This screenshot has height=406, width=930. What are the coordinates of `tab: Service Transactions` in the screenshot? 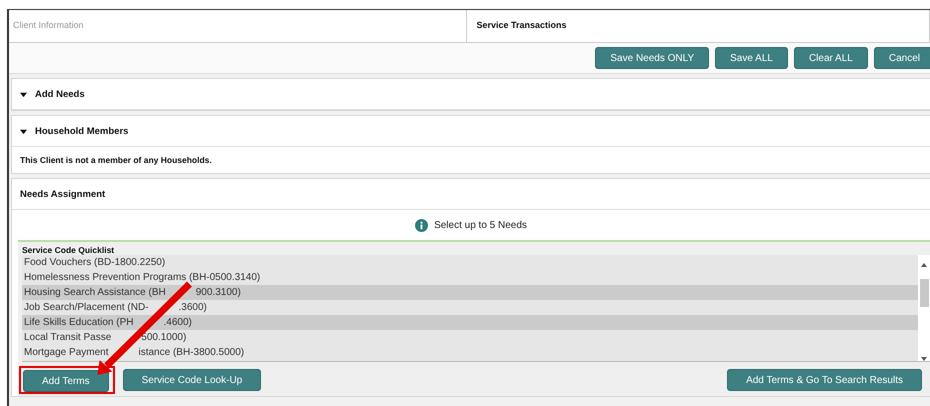 It's located at (698, 26).